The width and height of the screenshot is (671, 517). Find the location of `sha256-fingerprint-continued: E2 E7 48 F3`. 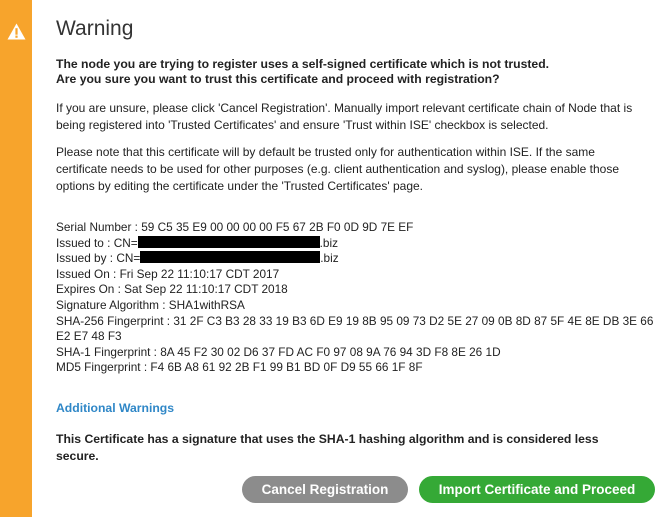

sha256-fingerprint-continued: E2 E7 48 F3 is located at coordinates (89, 336).